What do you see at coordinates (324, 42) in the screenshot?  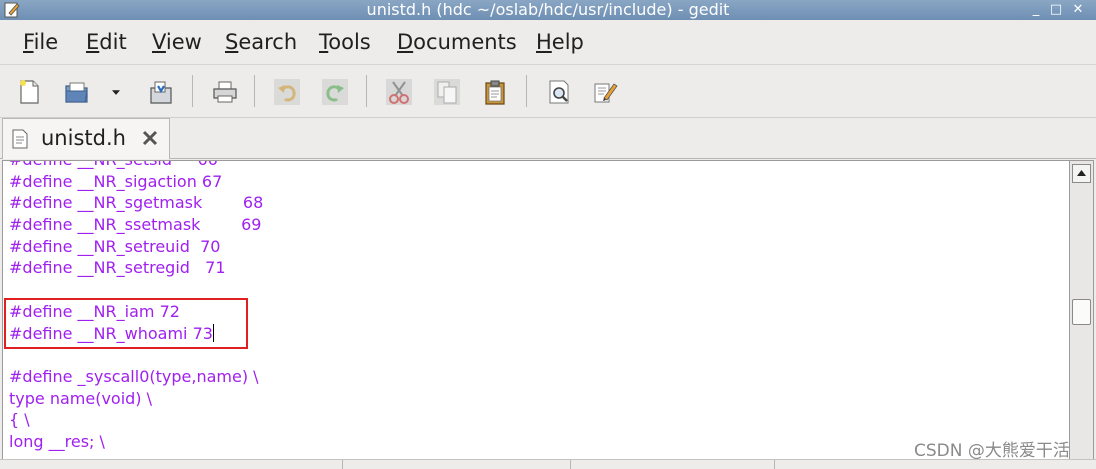 I see `menu-tools-mnemonic: T` at bounding box center [324, 42].